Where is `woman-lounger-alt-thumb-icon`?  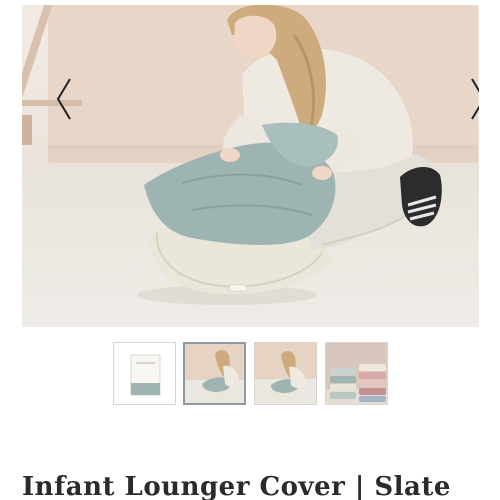
woman-lounger-alt-thumb-icon is located at coordinates (285, 373).